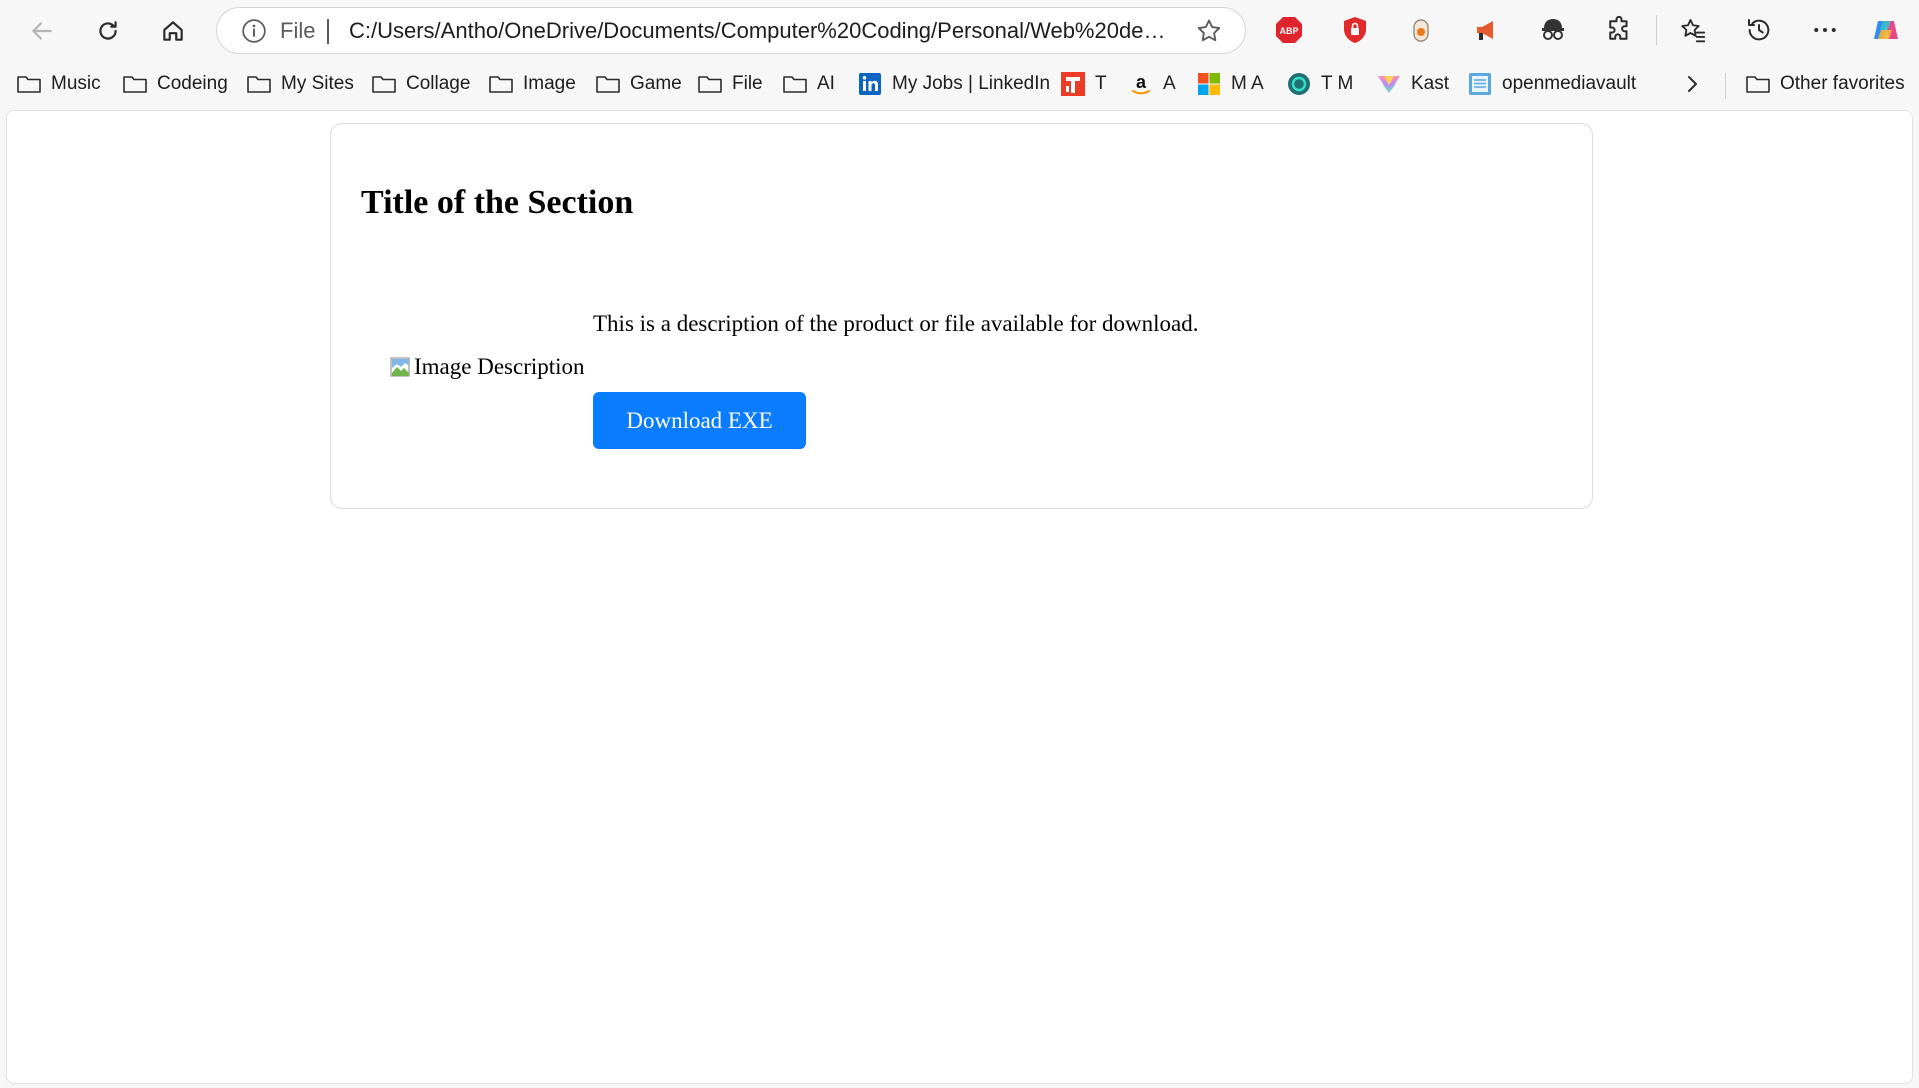  I want to click on star-icon, so click(1209, 31).